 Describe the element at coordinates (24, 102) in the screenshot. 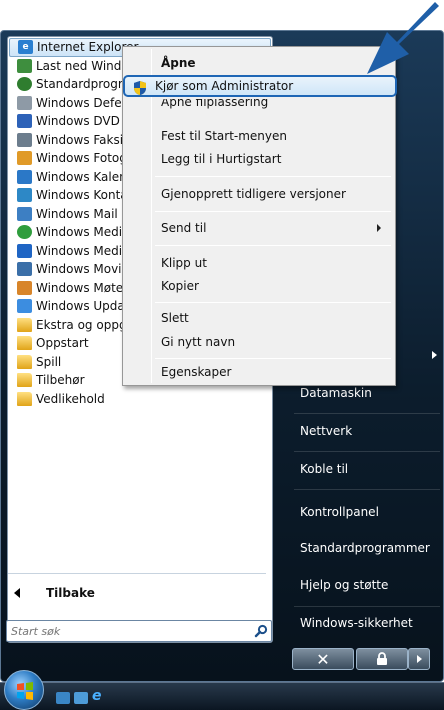

I see `defender-icon` at that location.